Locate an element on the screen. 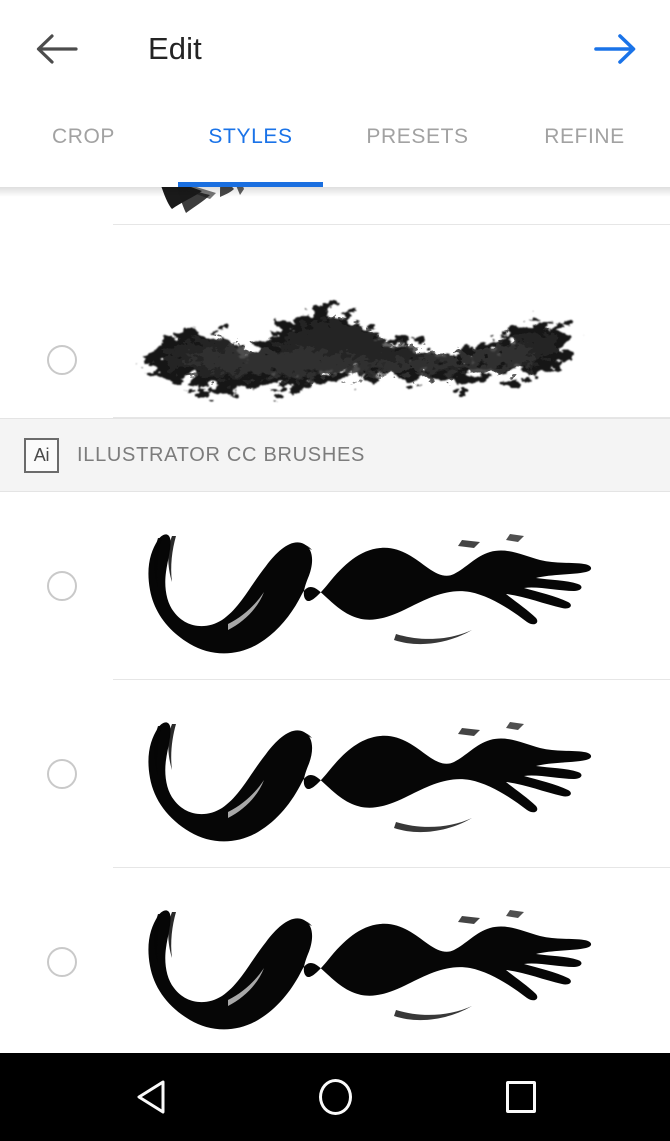 The image size is (670, 1141). page-title: Edit is located at coordinates (175, 48).